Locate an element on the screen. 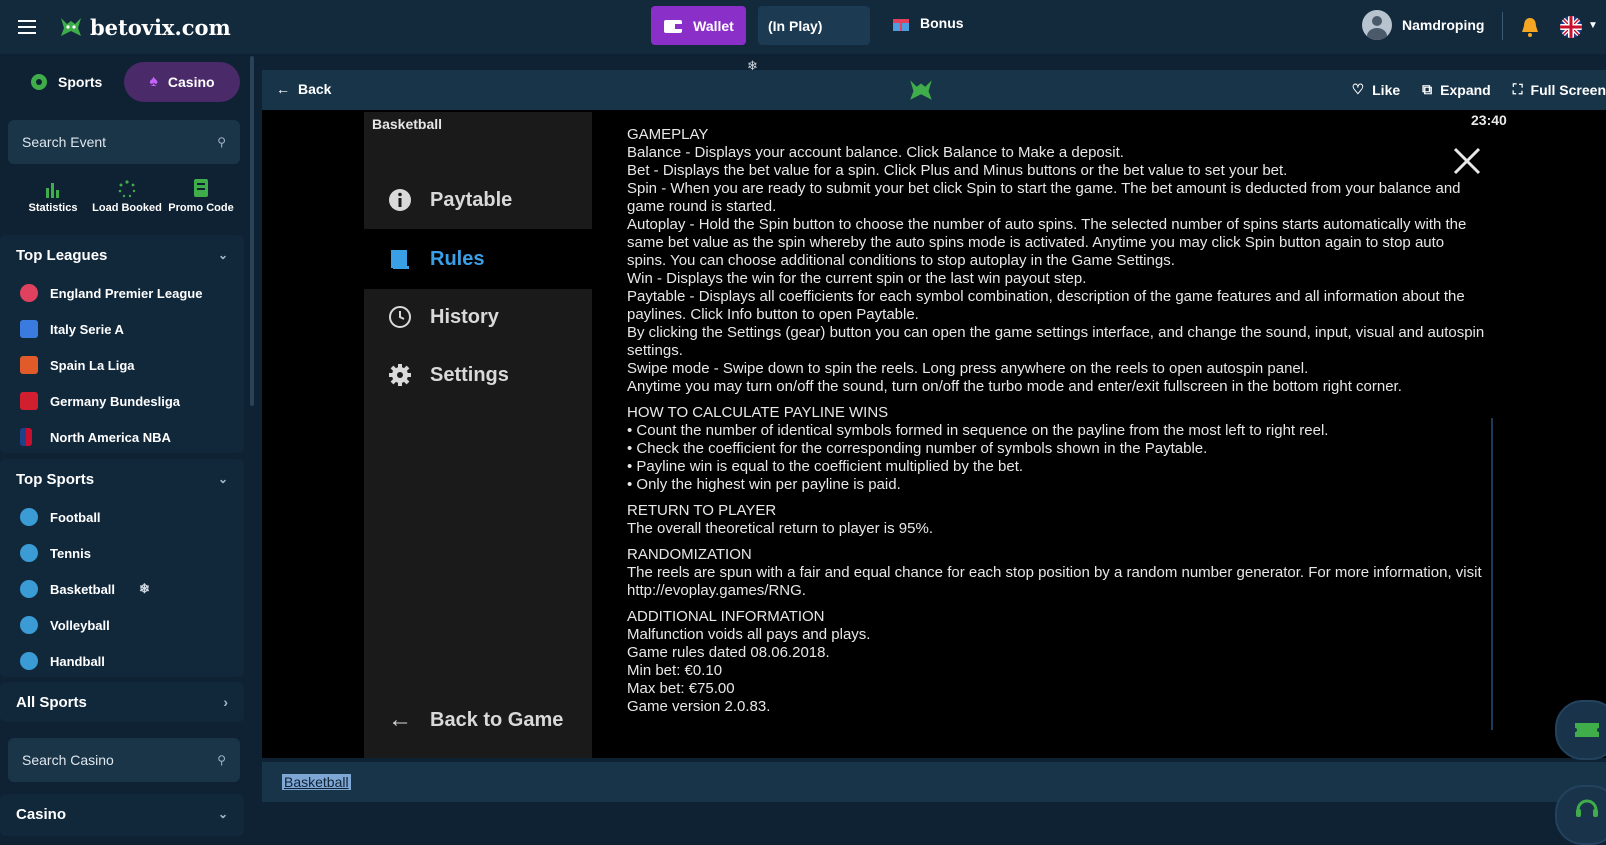 This screenshot has height=845, width=1606. support-float-button is located at coordinates (1580, 815).